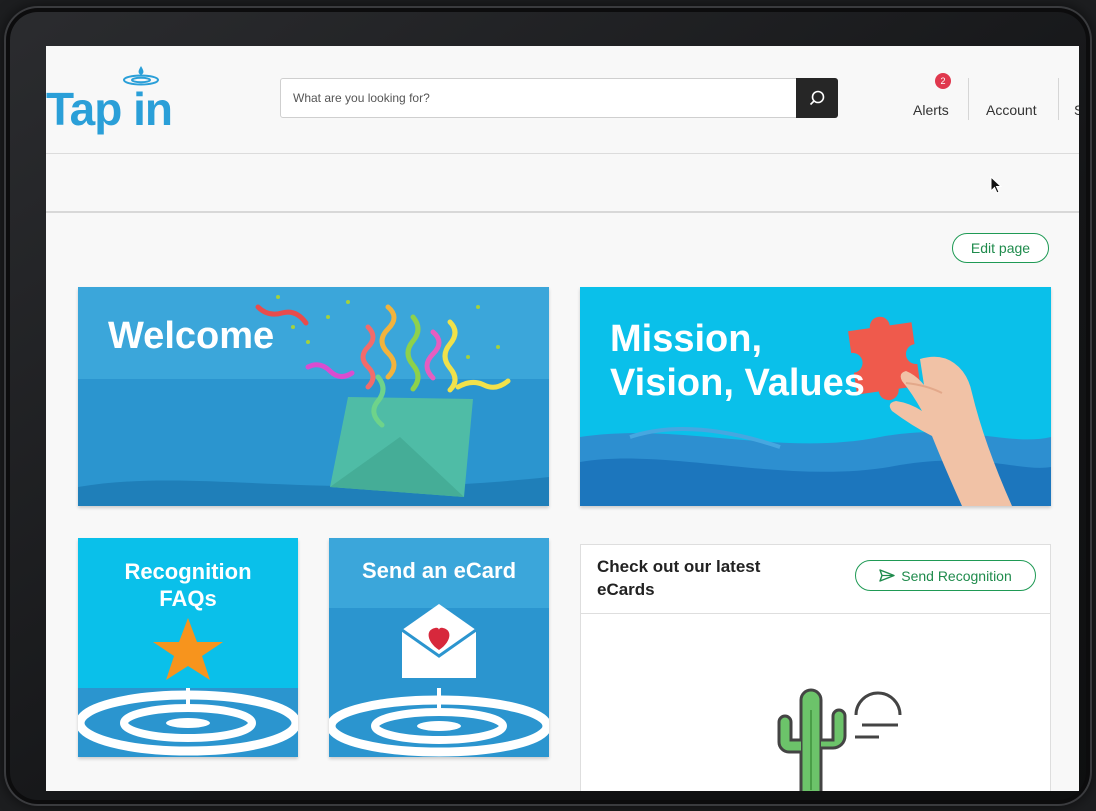 The image size is (1096, 811). I want to click on recognition-faqs-tile: Recognition FAQs, so click(188, 647).